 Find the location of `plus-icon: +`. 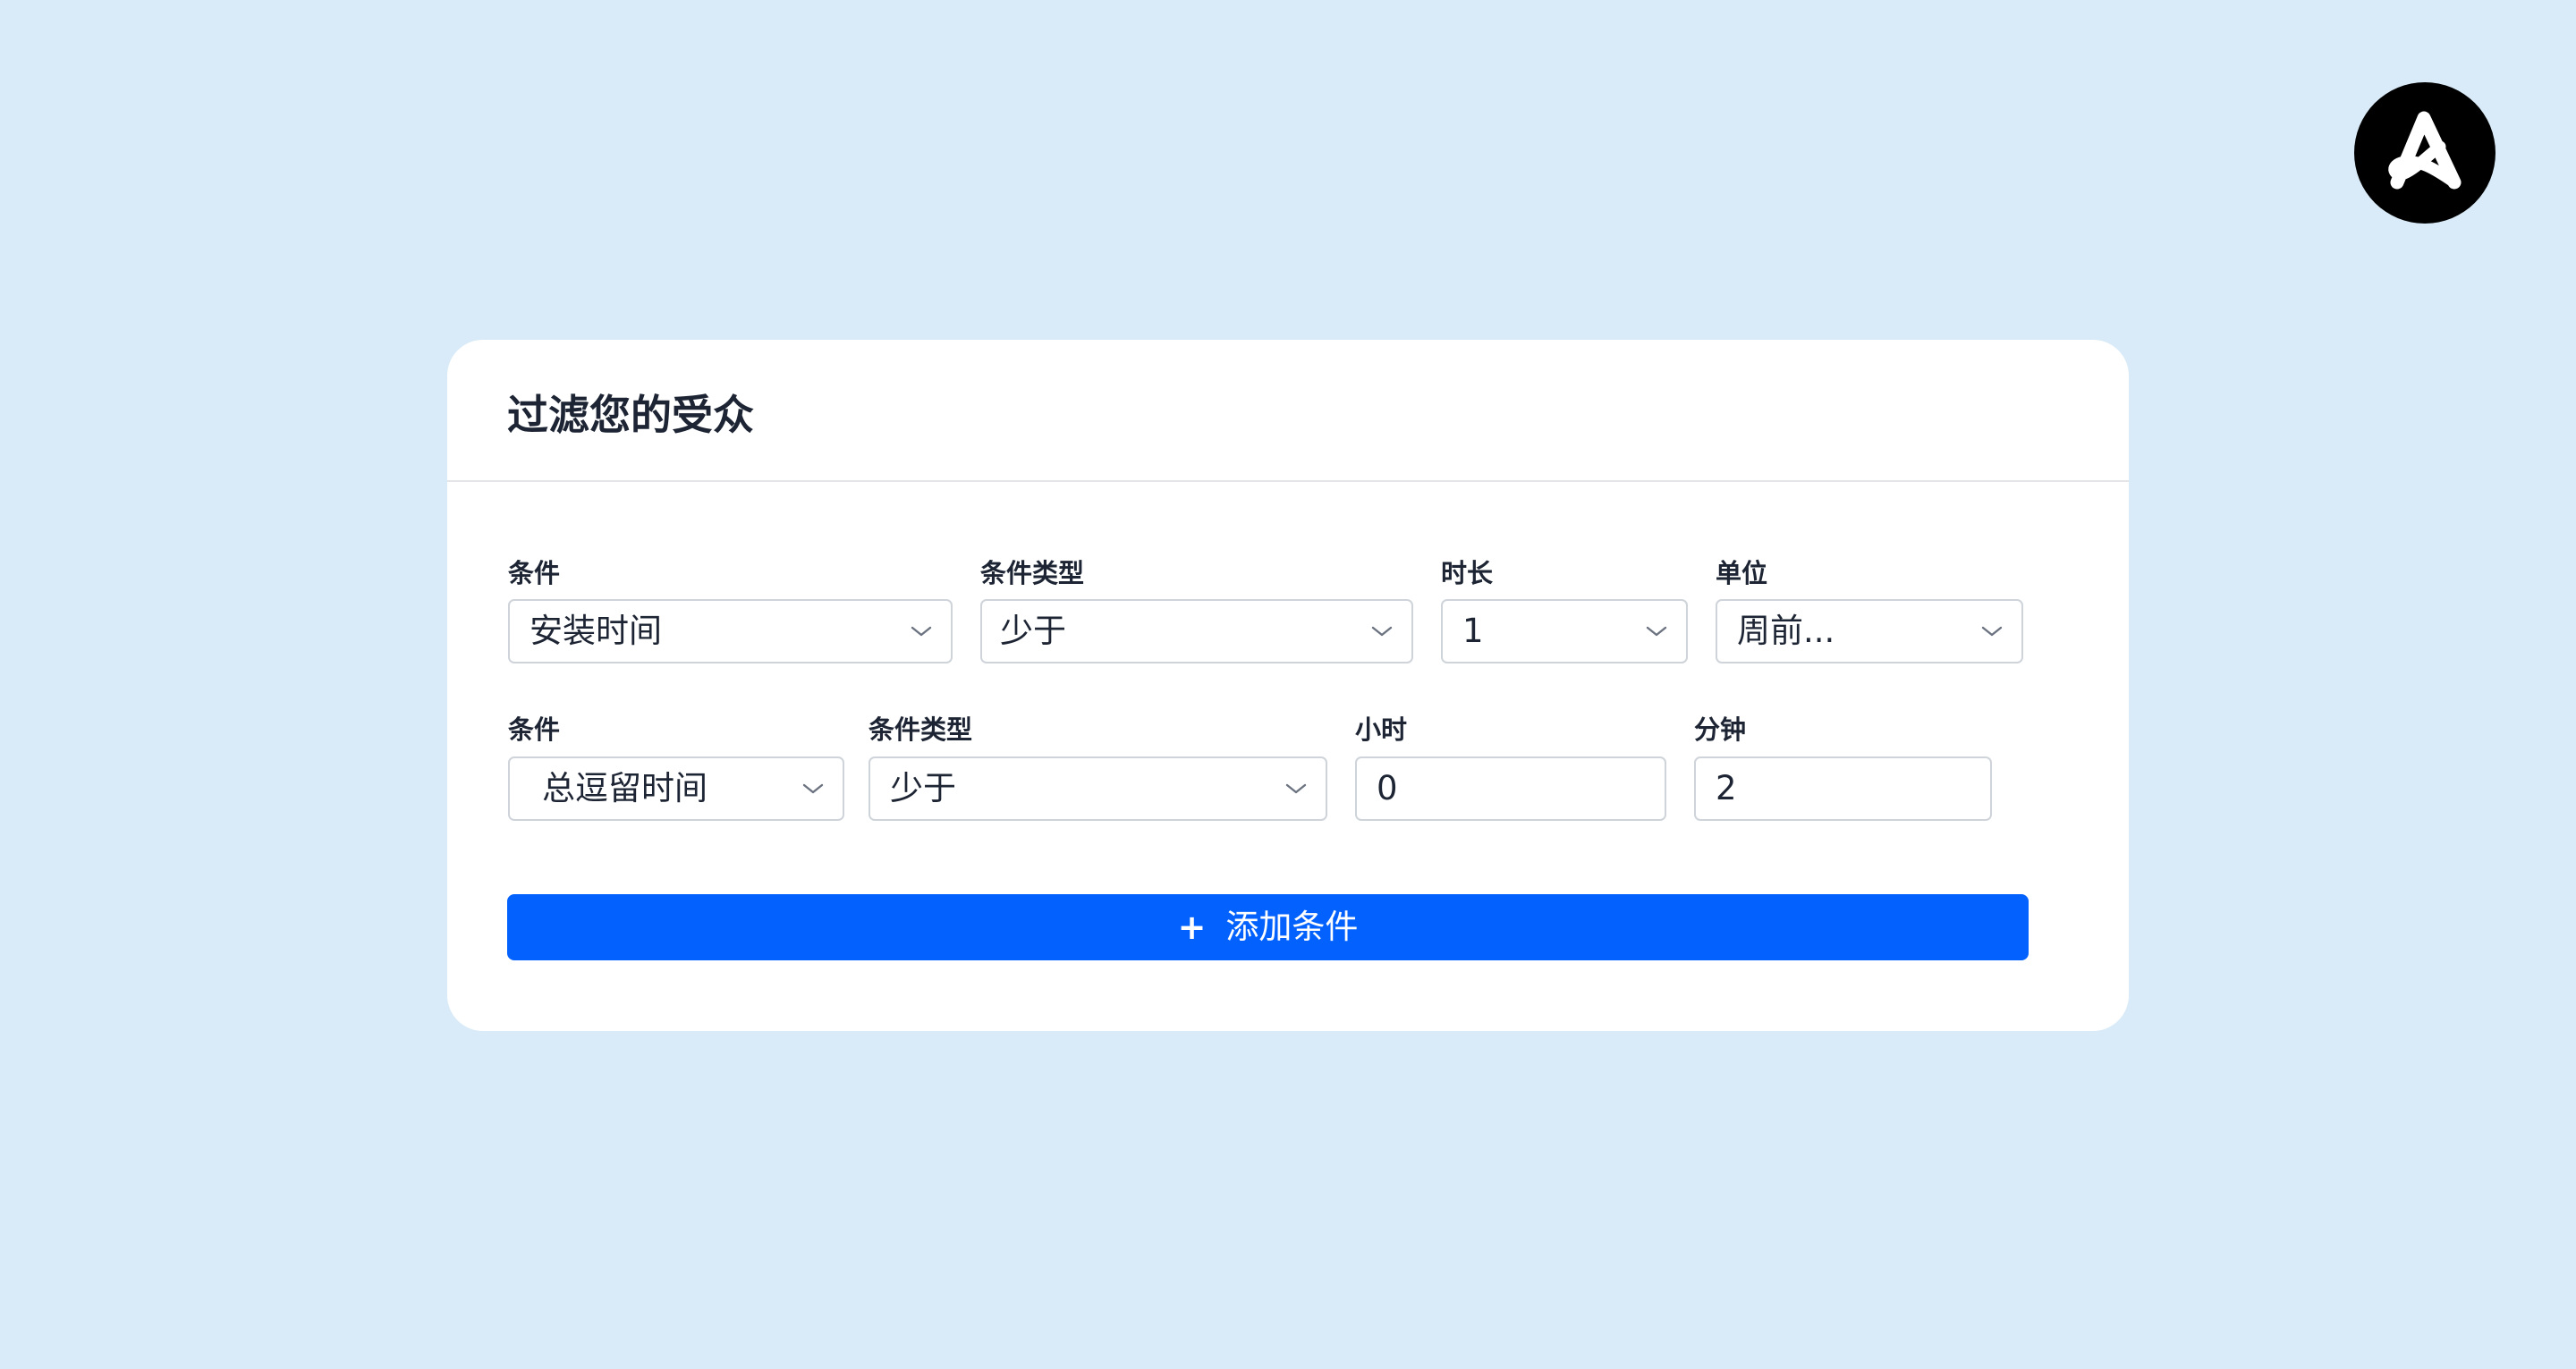

plus-icon: + is located at coordinates (1192, 927).